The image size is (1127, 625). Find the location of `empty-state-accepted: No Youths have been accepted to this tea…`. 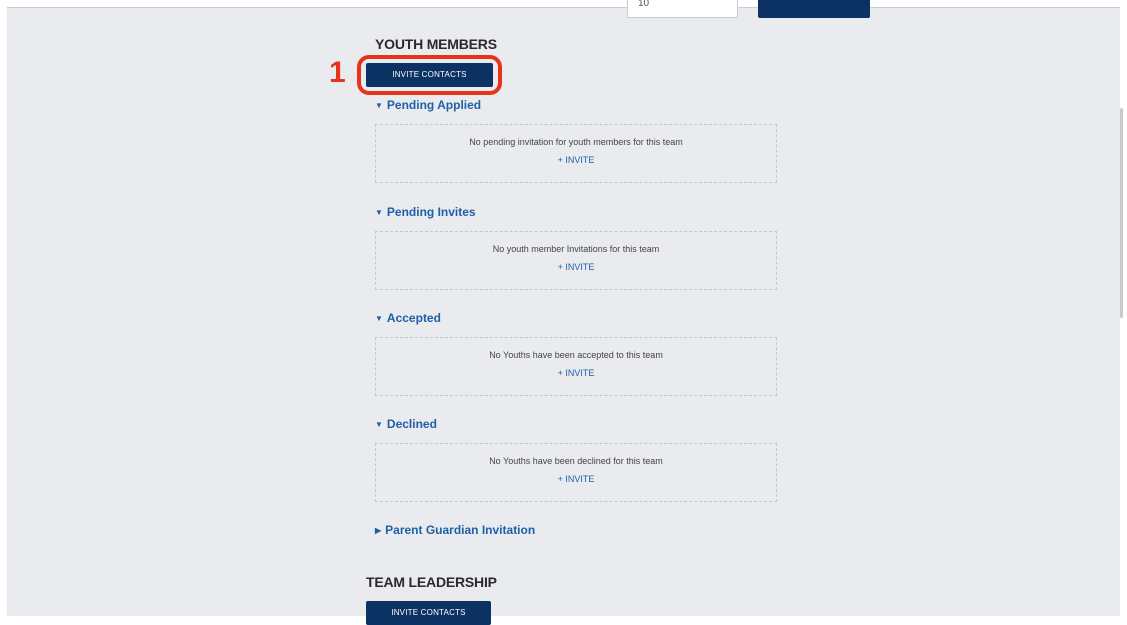

empty-state-accepted: No Youths have been accepted to this tea… is located at coordinates (576, 366).